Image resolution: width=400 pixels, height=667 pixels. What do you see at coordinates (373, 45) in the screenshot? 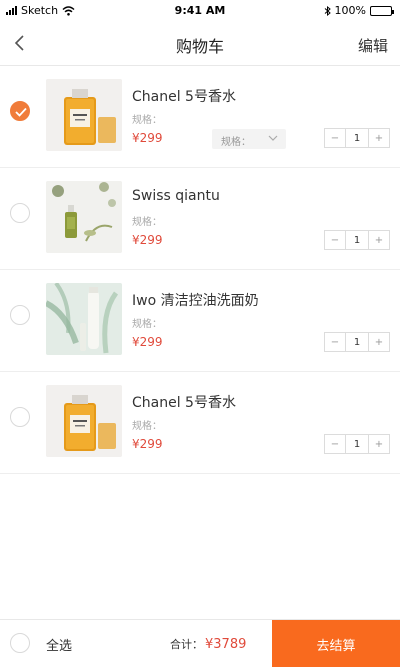
I see `edit-button: 编辑` at bounding box center [373, 45].